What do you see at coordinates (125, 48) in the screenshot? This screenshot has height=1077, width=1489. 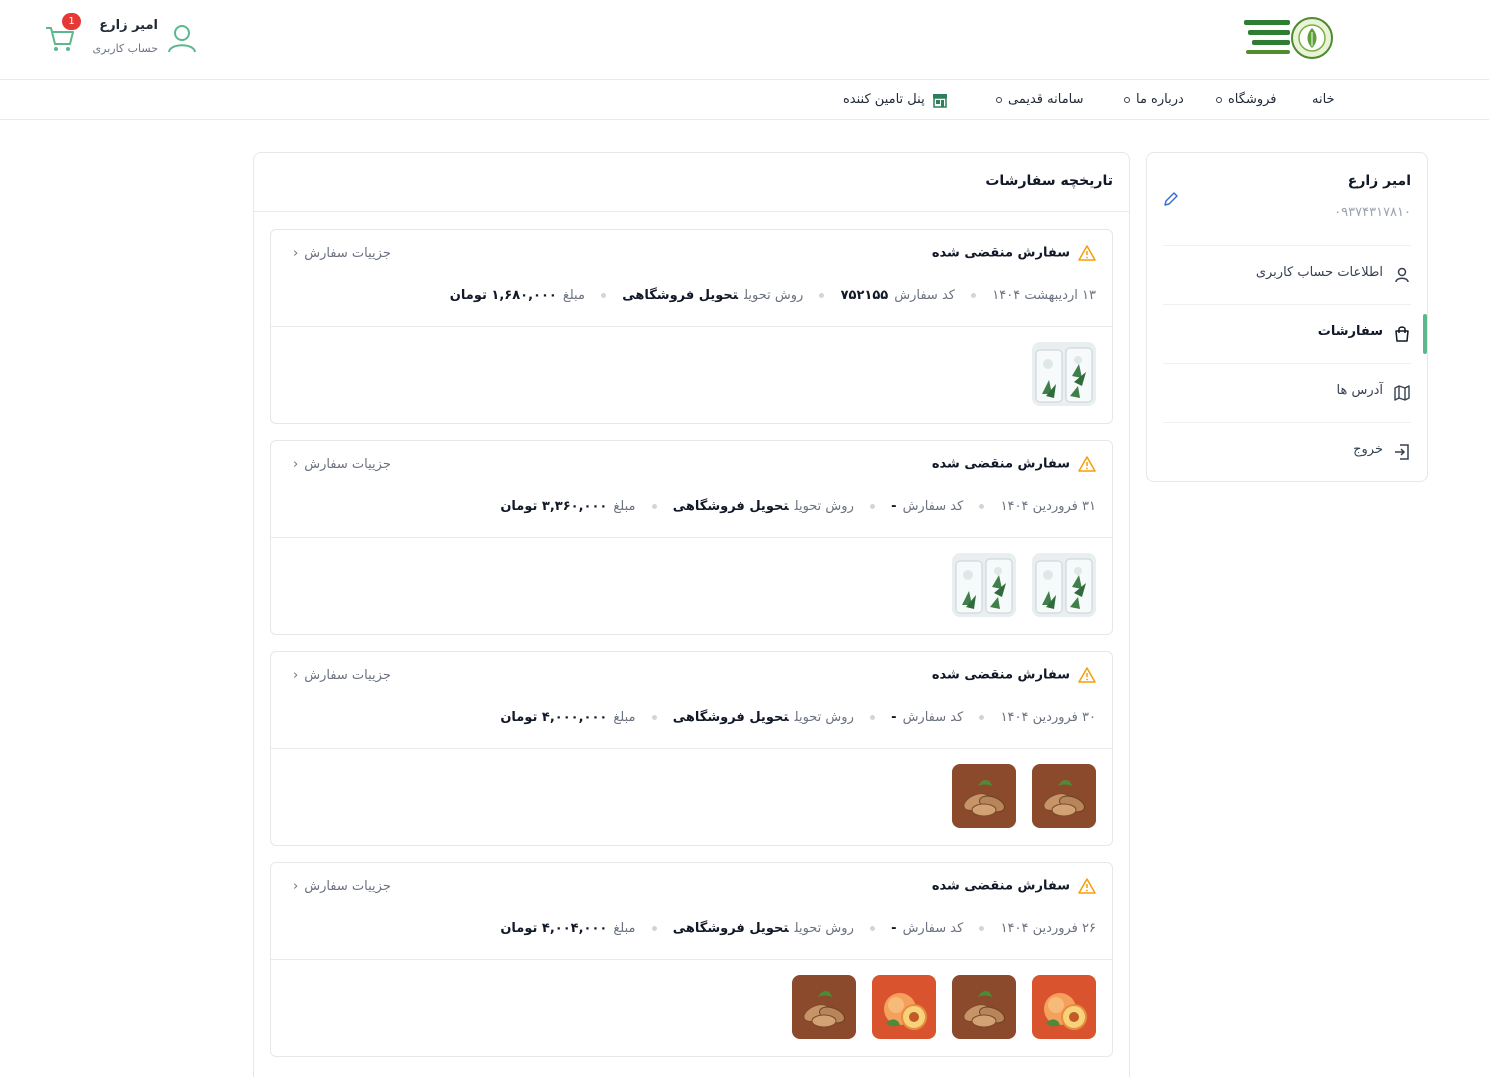 I see `header-account-label: حساب کاربری` at bounding box center [125, 48].